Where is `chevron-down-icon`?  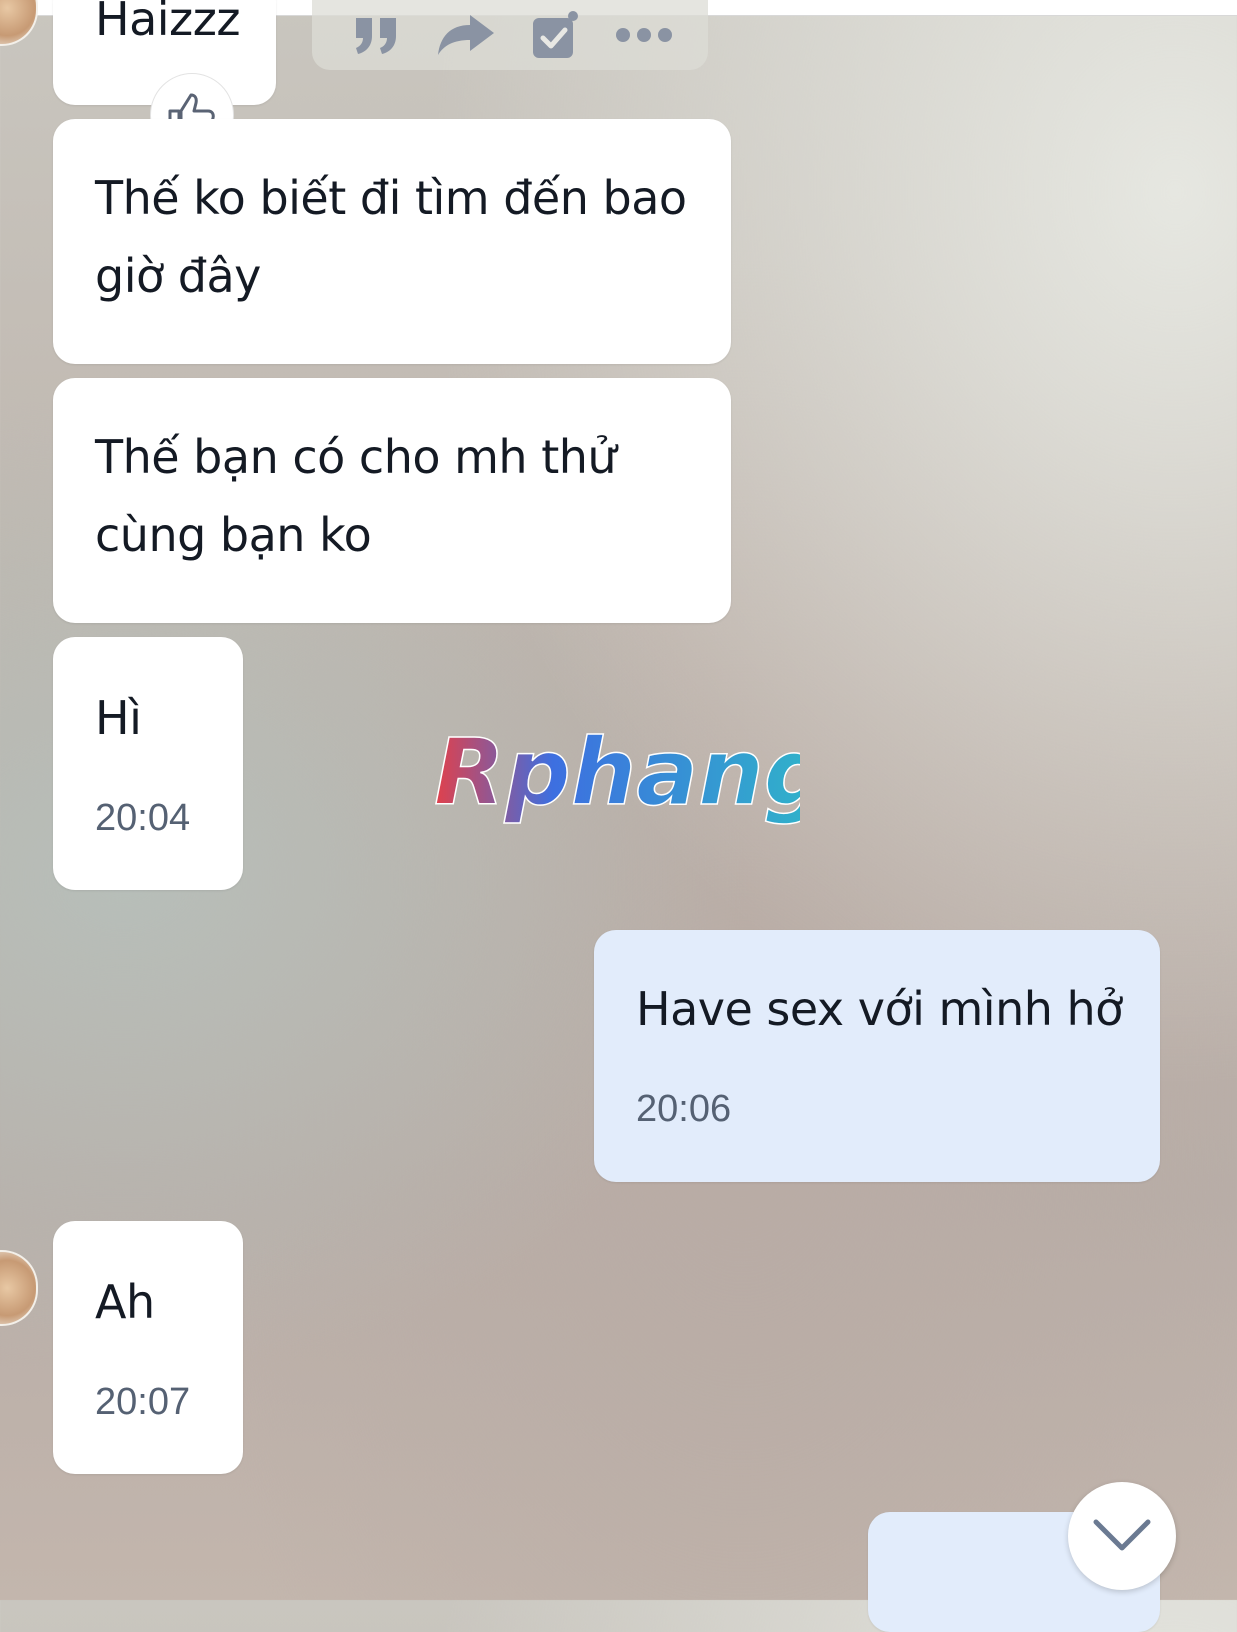 chevron-down-icon is located at coordinates (1122, 1535).